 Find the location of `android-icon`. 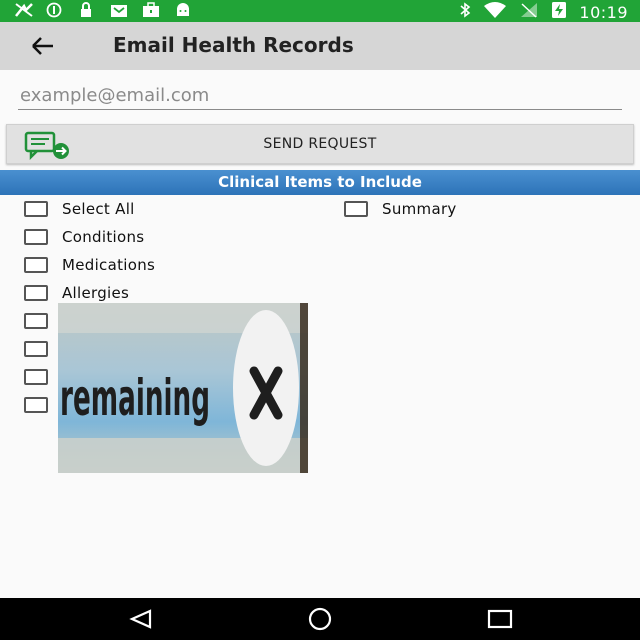

android-icon is located at coordinates (183, 10).